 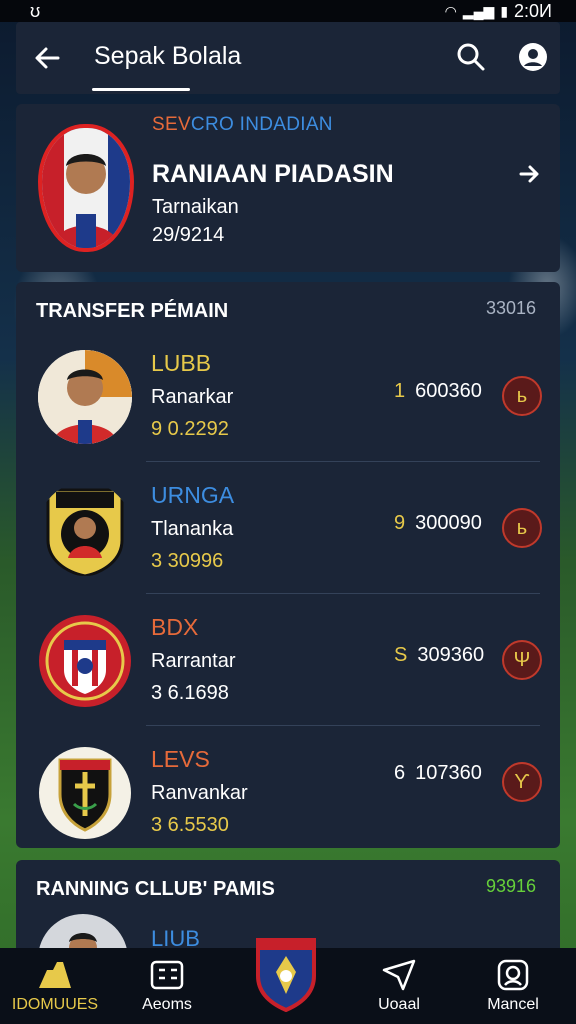 I want to click on player-price: 3 6.5530, so click(x=190, y=825).